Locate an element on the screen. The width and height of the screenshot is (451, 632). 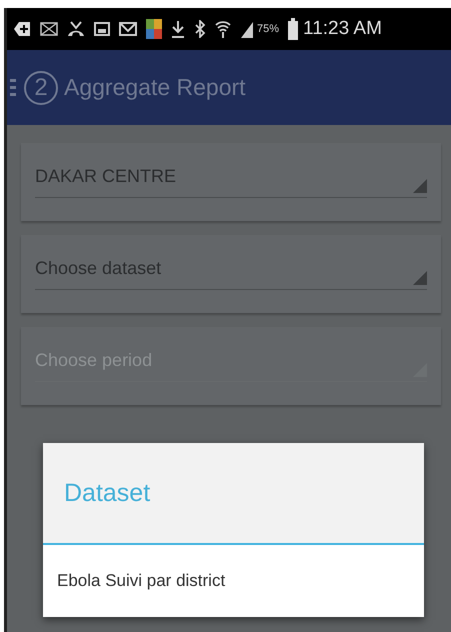
battery-percent: 75% is located at coordinates (268, 29).